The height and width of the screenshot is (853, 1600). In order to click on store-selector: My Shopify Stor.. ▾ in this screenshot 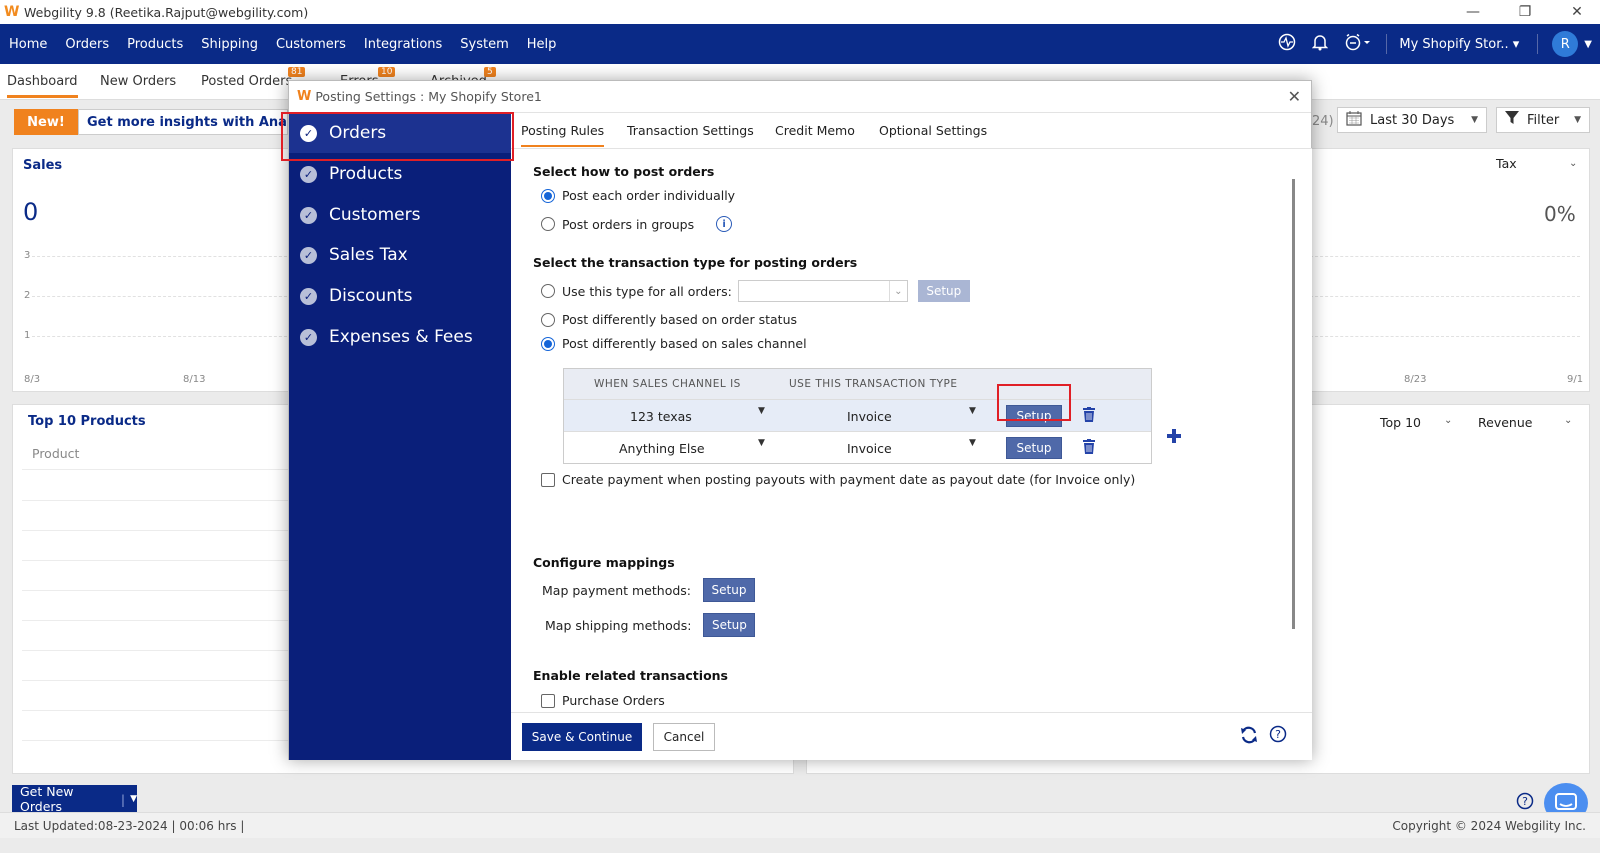, I will do `click(1459, 44)`.